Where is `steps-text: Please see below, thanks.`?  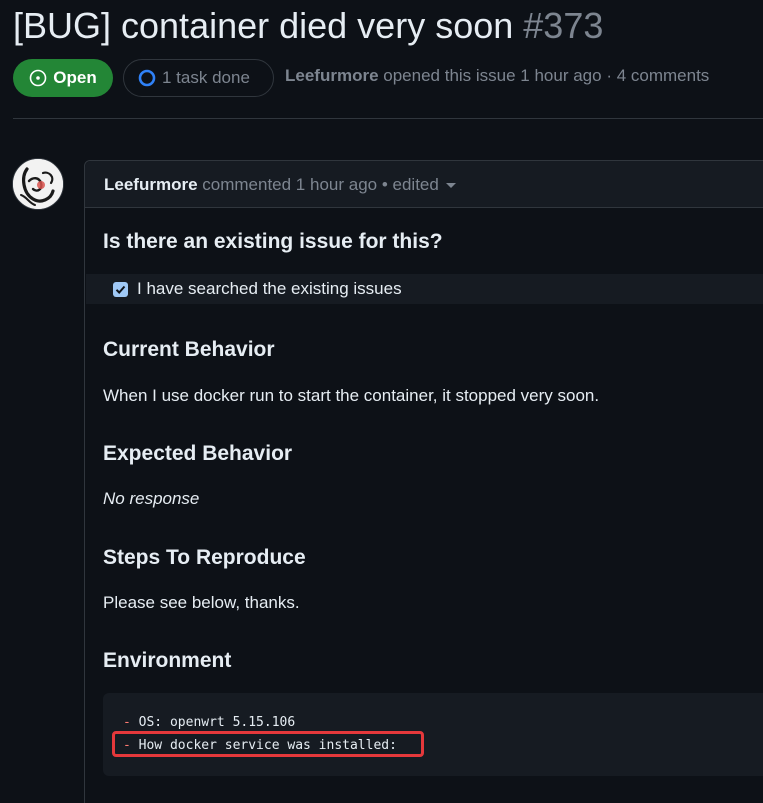 steps-text: Please see below, thanks. is located at coordinates (201, 602).